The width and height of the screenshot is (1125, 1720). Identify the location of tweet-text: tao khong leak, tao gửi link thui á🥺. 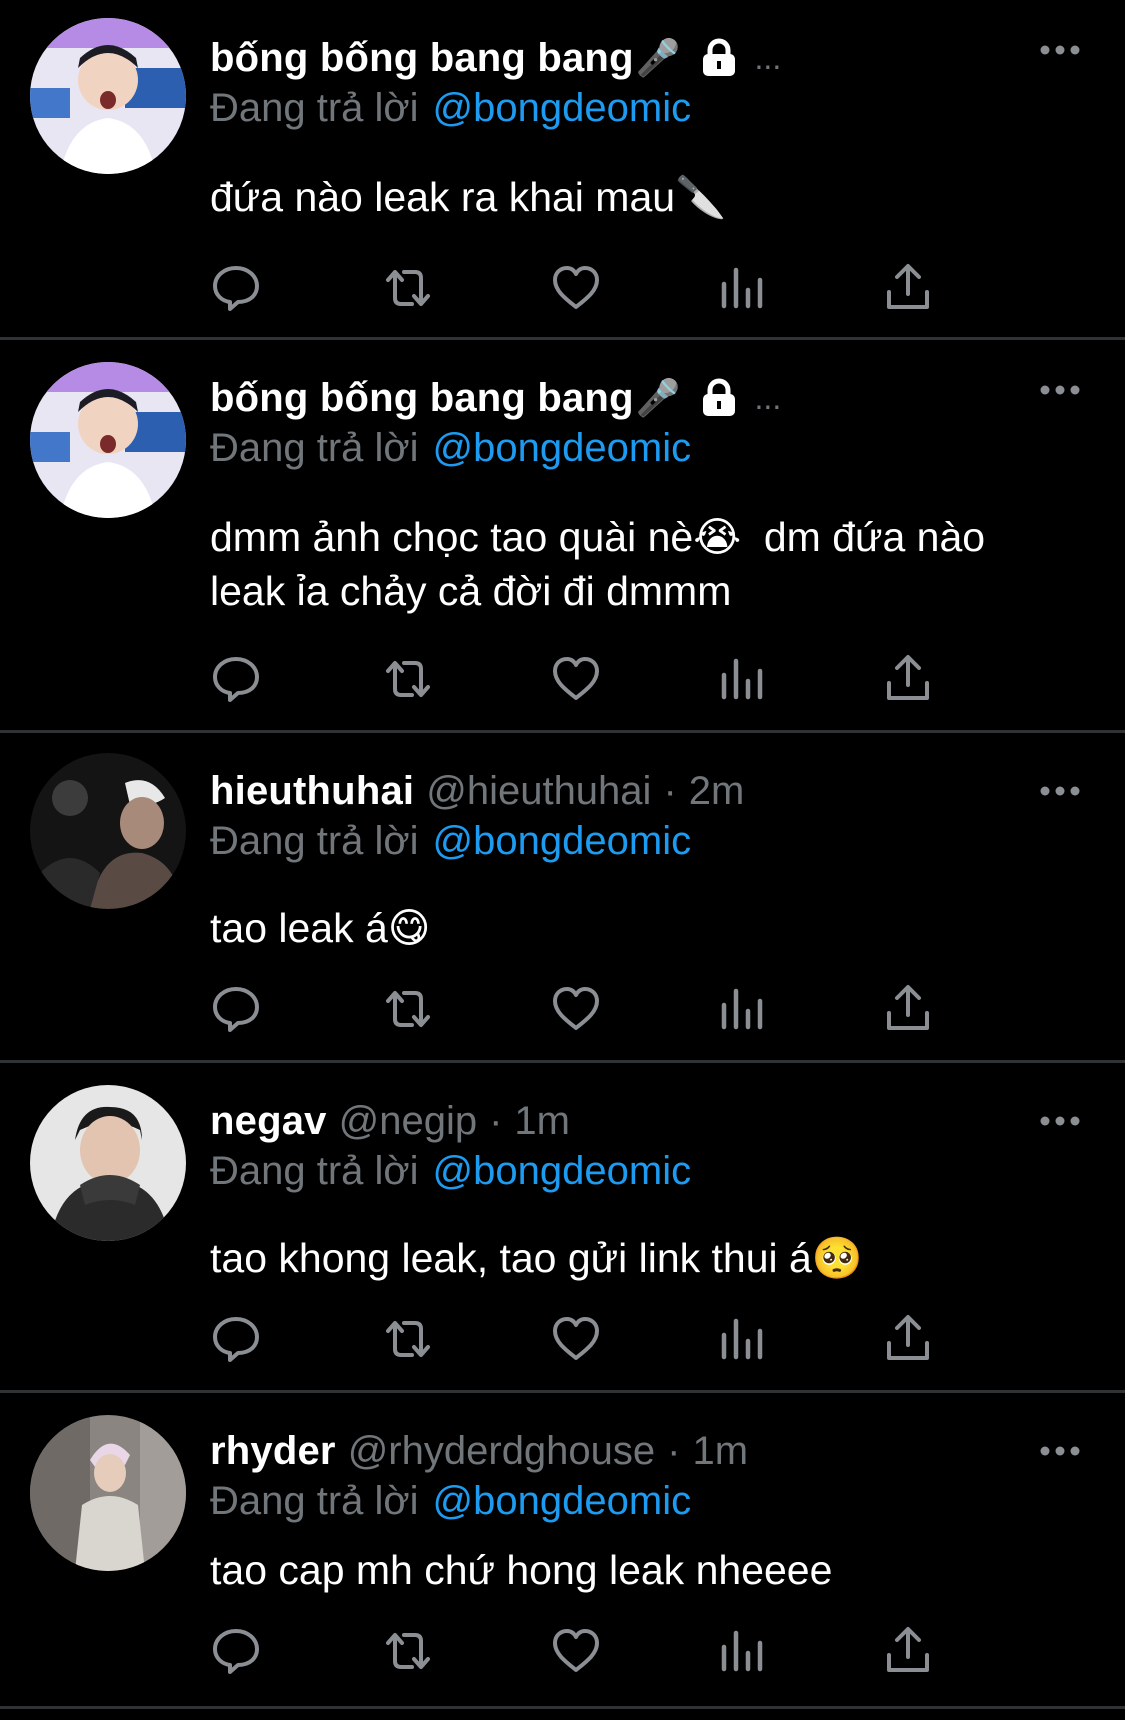
(536, 1258).